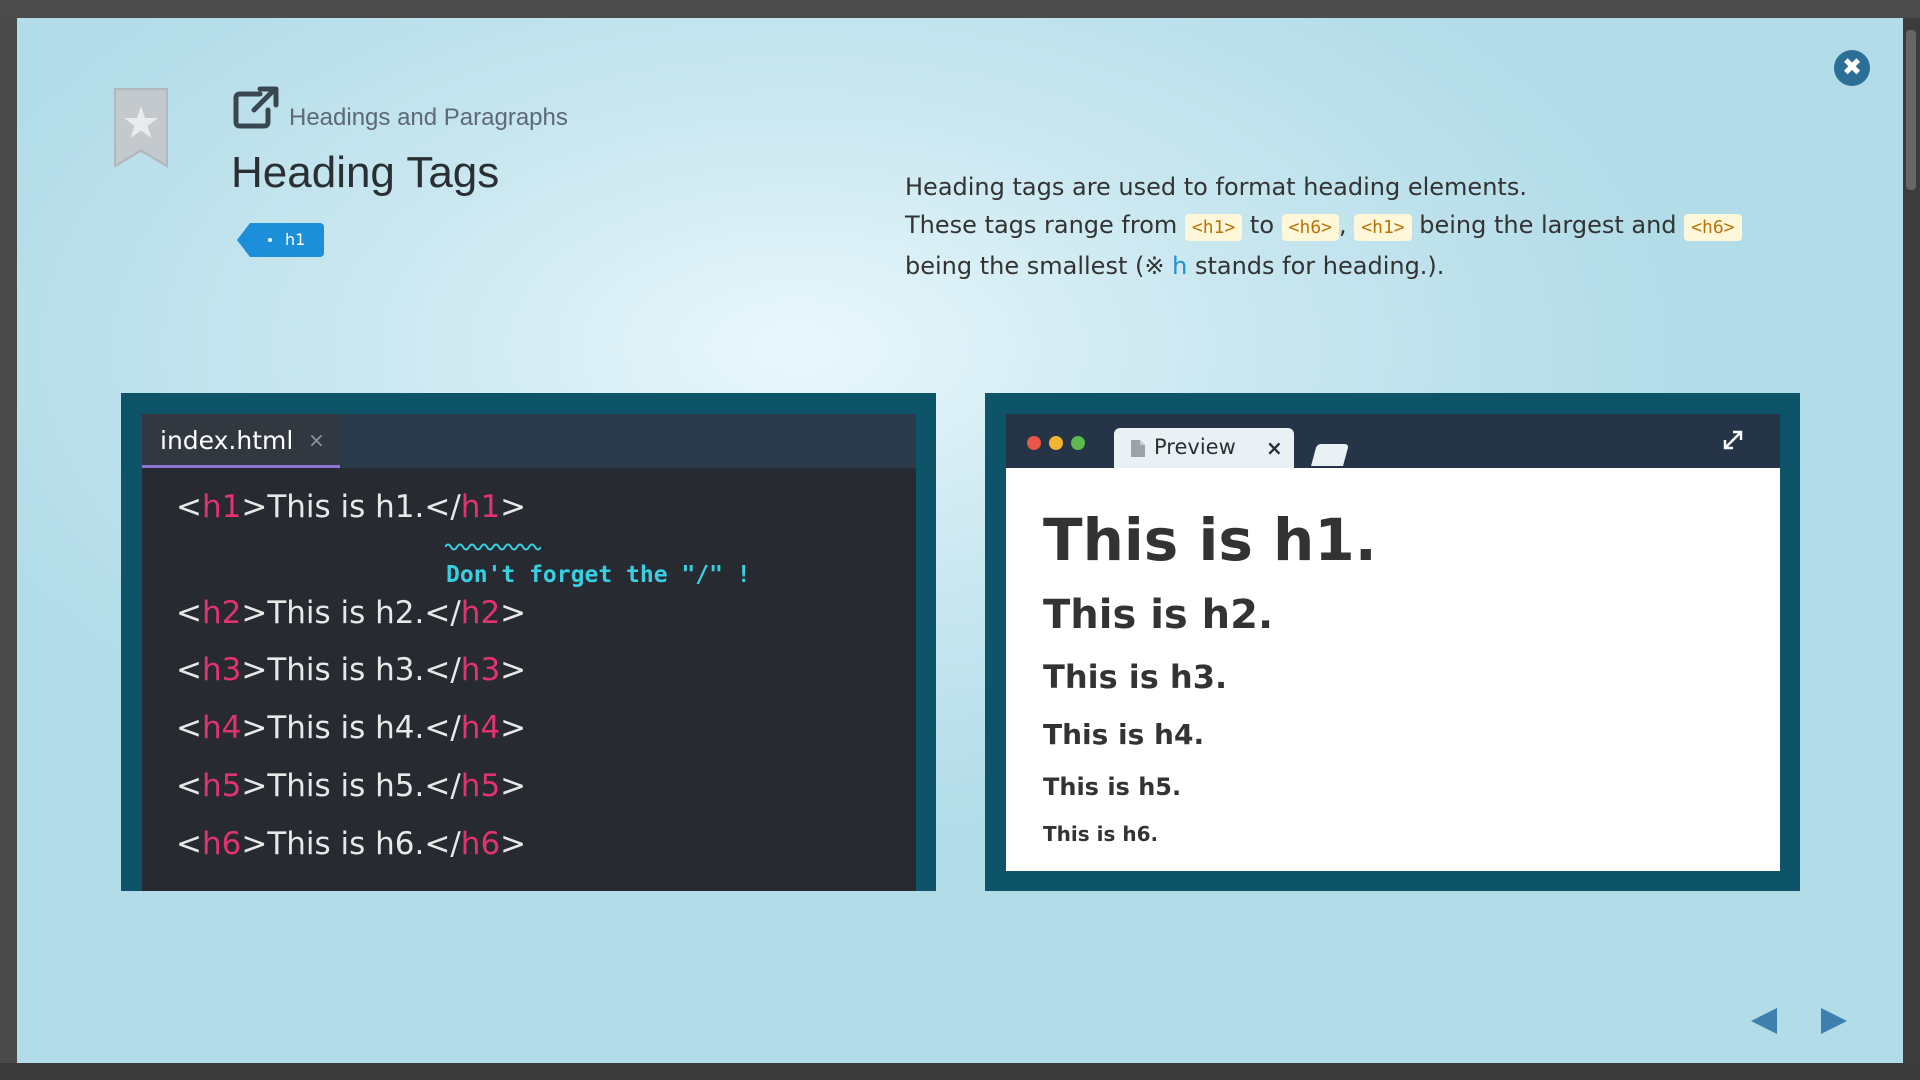  I want to click on close-modal-button: ✖, so click(1852, 68).